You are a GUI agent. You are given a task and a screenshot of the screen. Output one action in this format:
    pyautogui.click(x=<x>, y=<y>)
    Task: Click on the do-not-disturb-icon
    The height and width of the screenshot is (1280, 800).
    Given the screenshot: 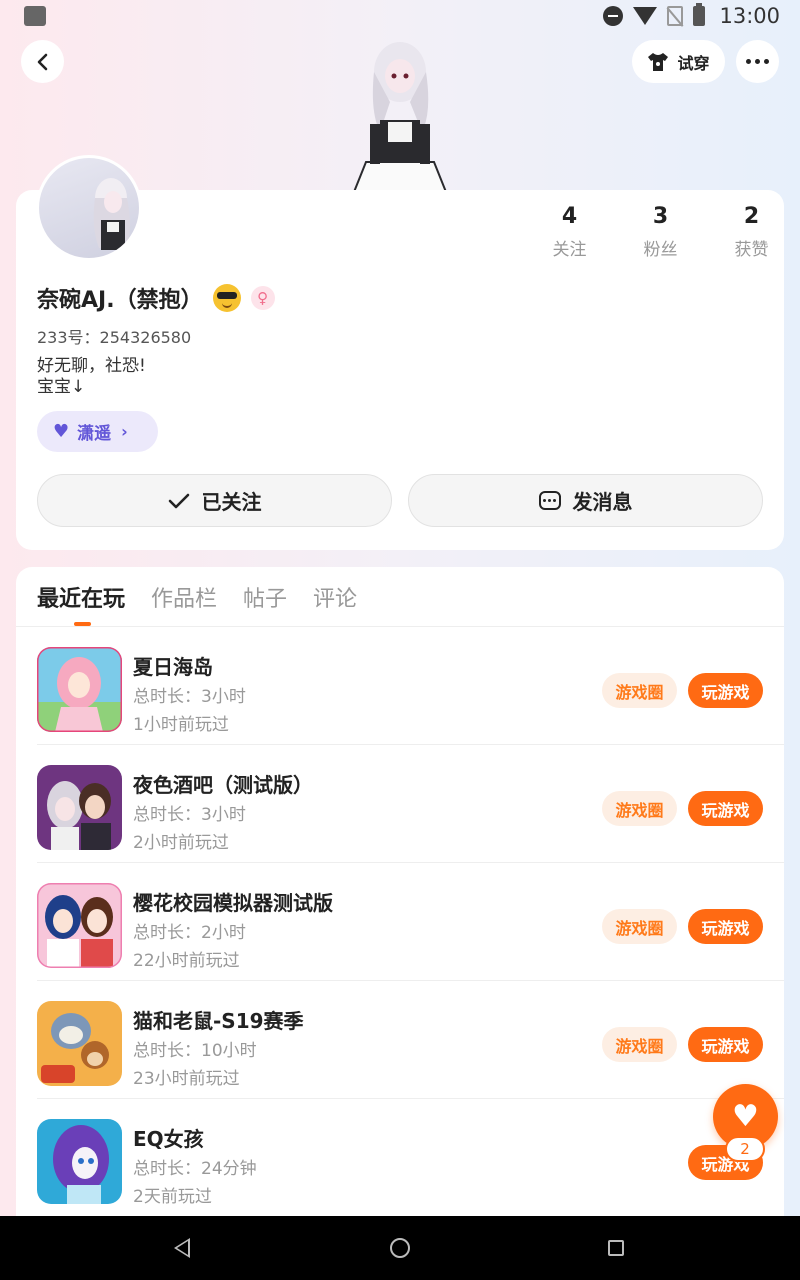 What is the action you would take?
    pyautogui.click(x=613, y=16)
    